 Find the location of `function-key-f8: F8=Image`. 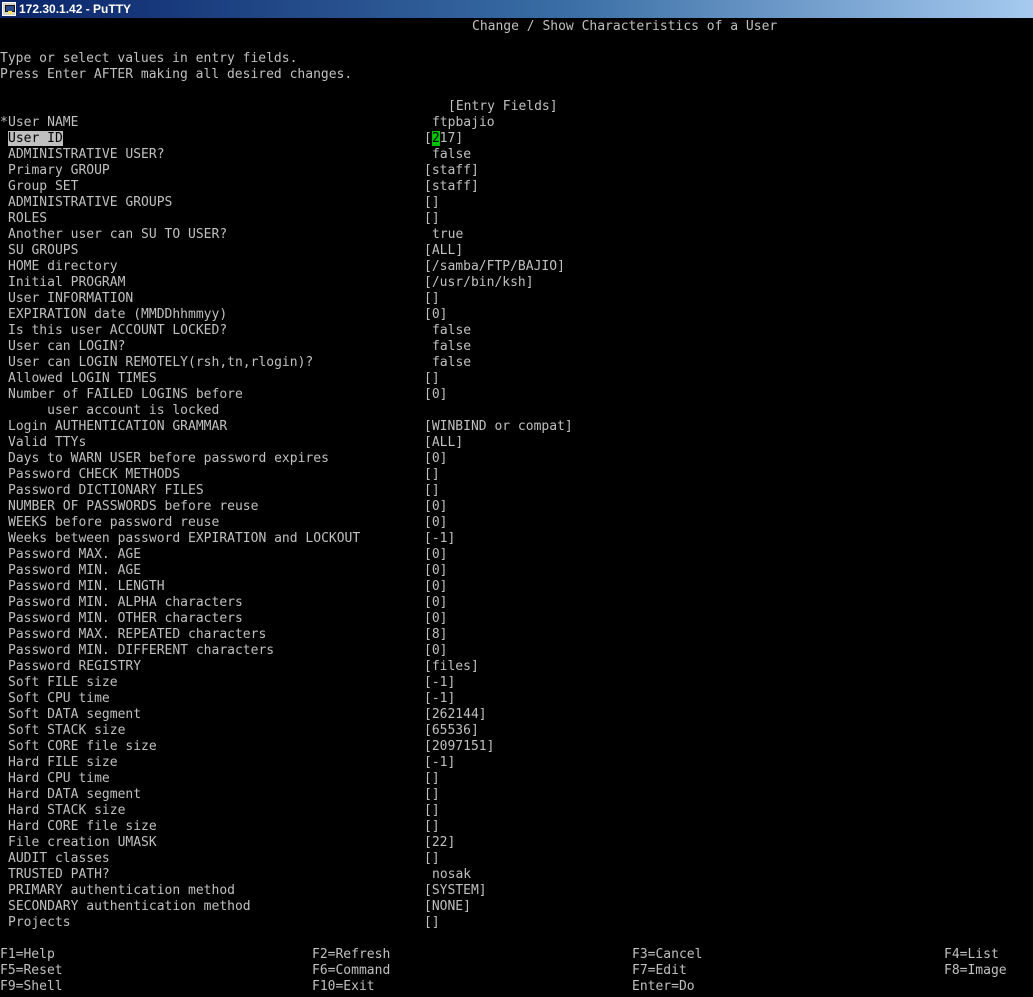

function-key-f8: F8=Image is located at coordinates (975, 971).